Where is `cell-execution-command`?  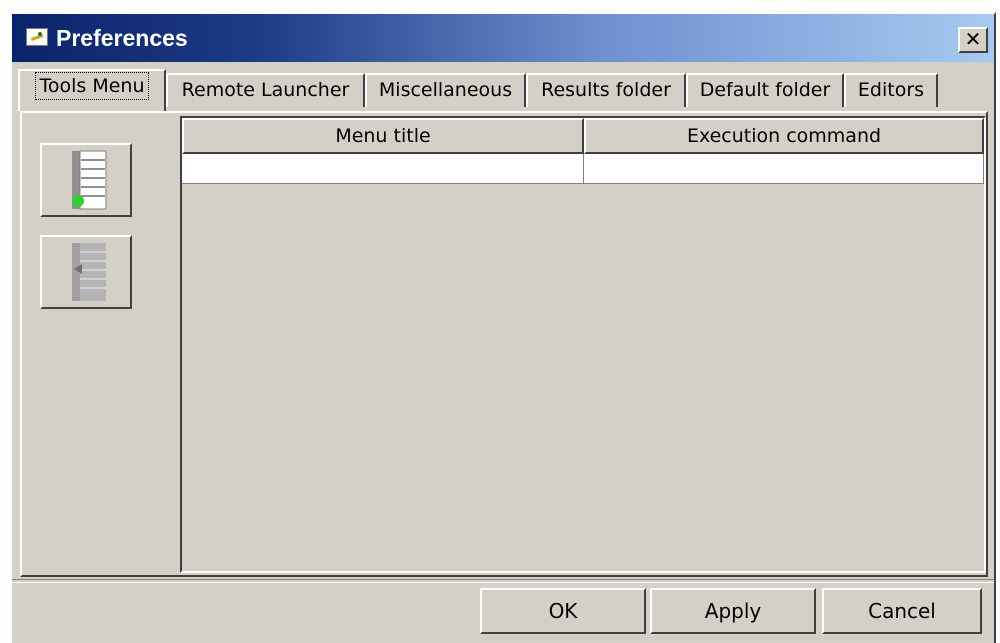 cell-execution-command is located at coordinates (784, 169).